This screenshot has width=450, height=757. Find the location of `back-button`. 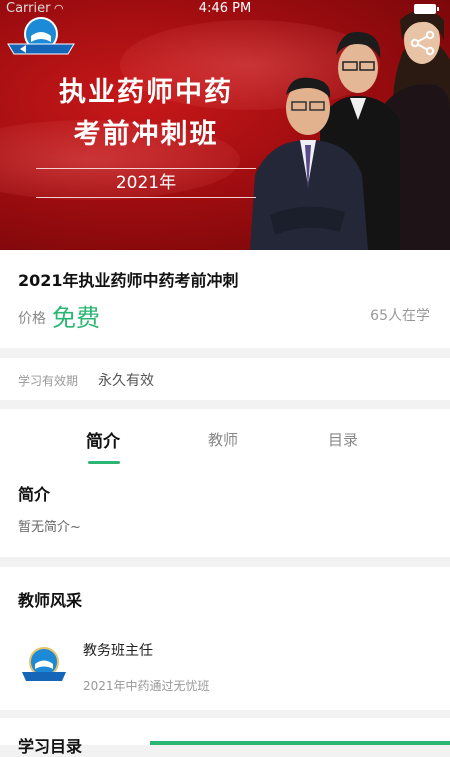

back-button is located at coordinates (41, 36).